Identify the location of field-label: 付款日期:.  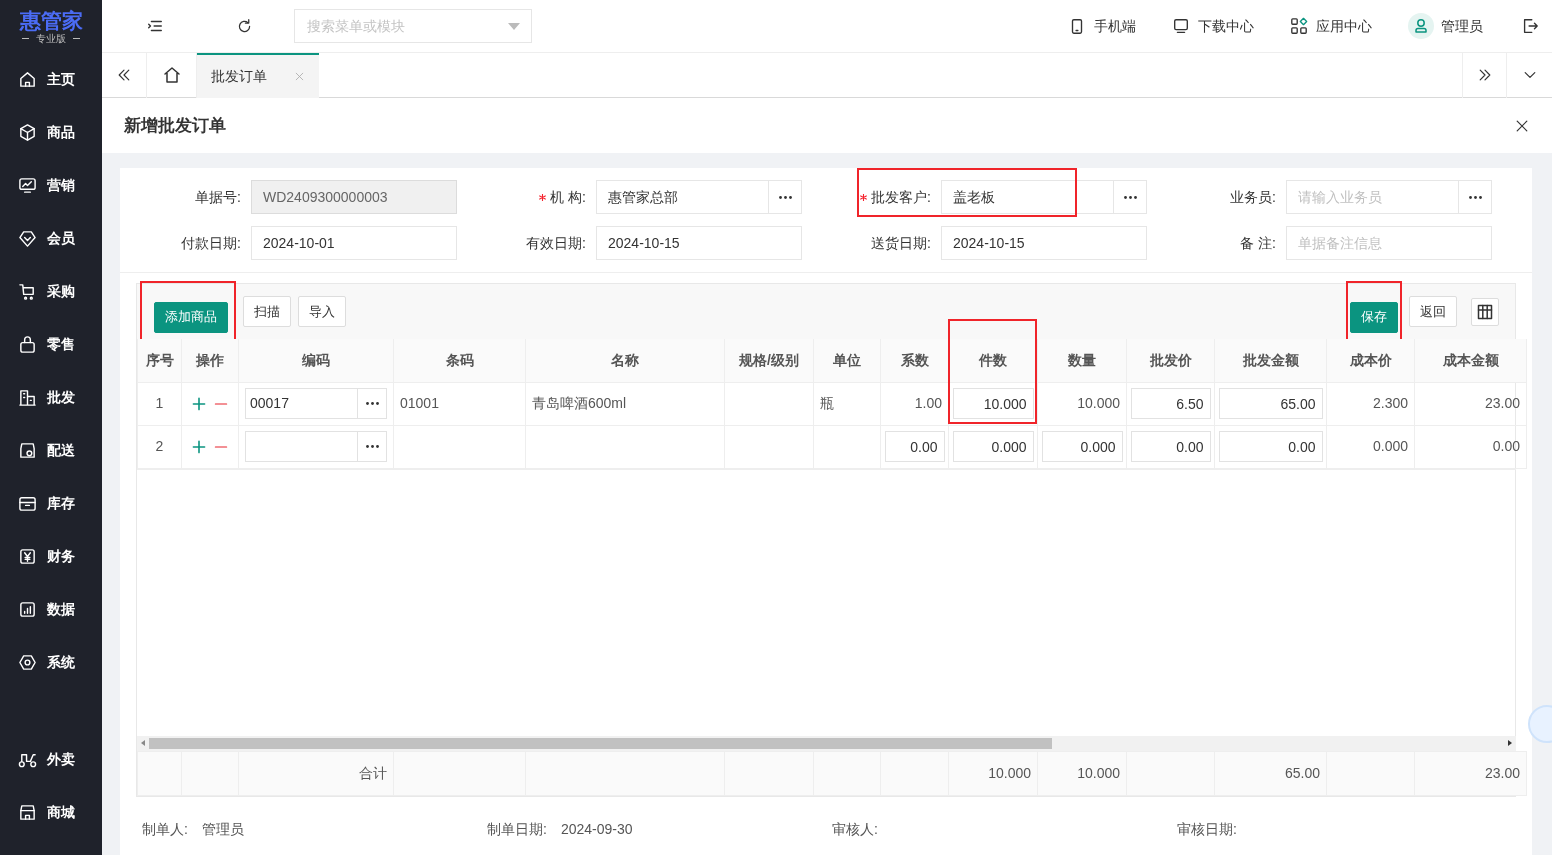
(211, 243).